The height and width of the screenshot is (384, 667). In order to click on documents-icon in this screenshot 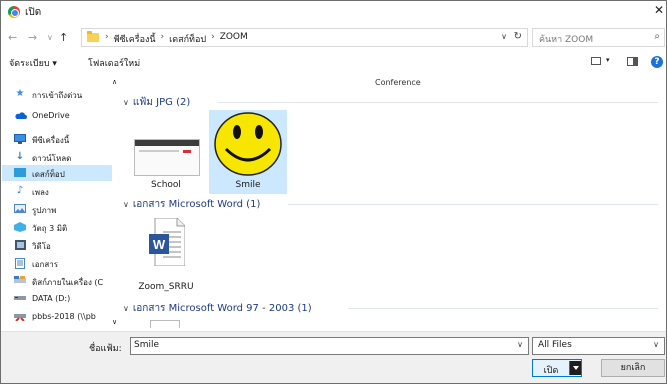, I will do `click(20, 263)`.